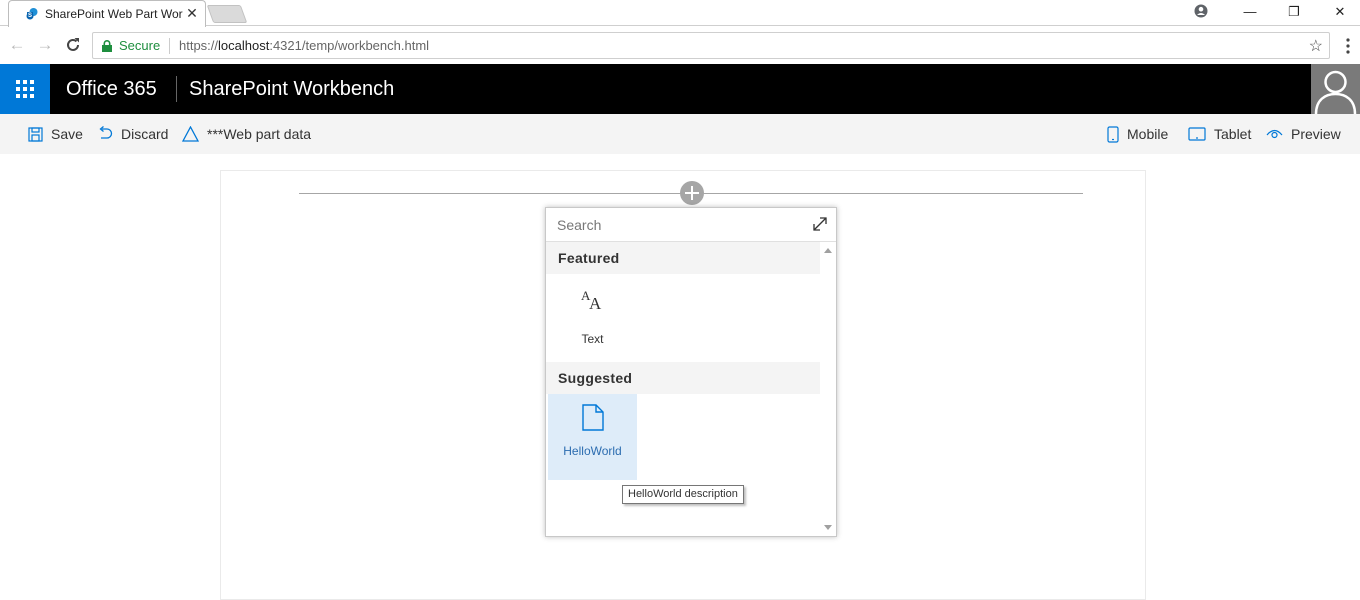  Describe the element at coordinates (680, 13) in the screenshot. I see `browser-tab-strip: S SharePoint Web Part Workbench ✕ — ❐ ✕` at that location.